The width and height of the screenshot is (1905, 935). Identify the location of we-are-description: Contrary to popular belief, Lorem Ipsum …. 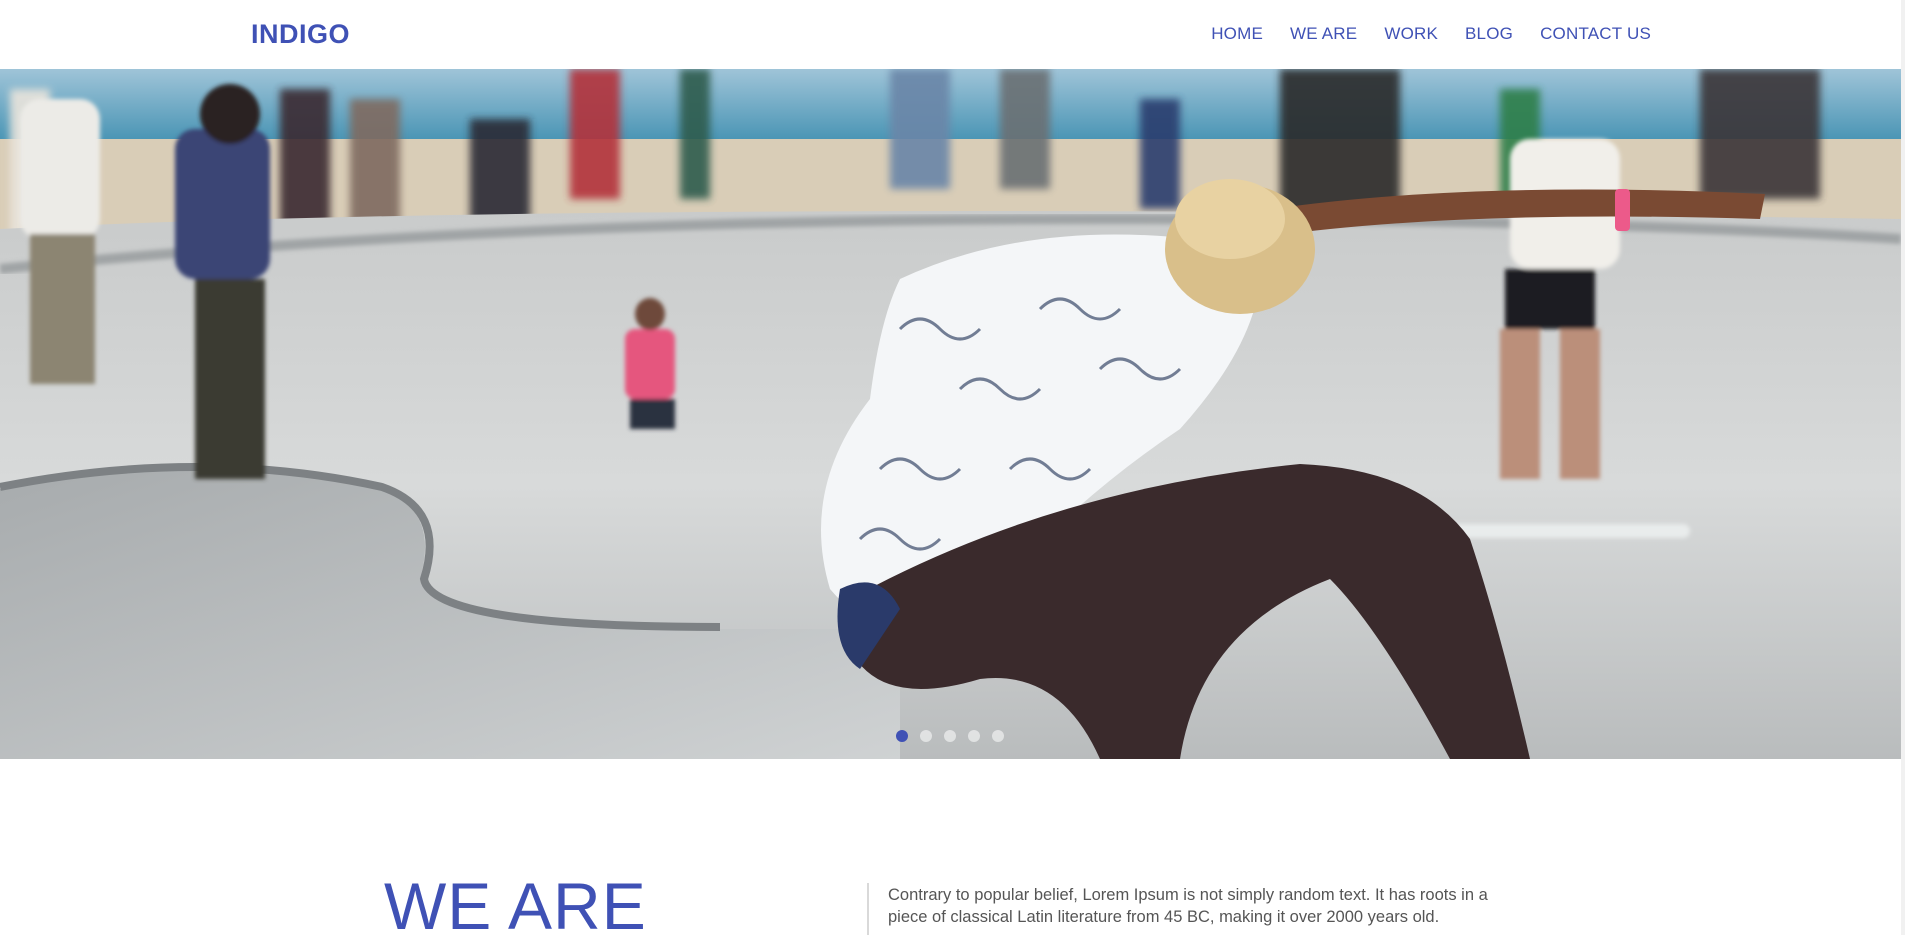
(1188, 906).